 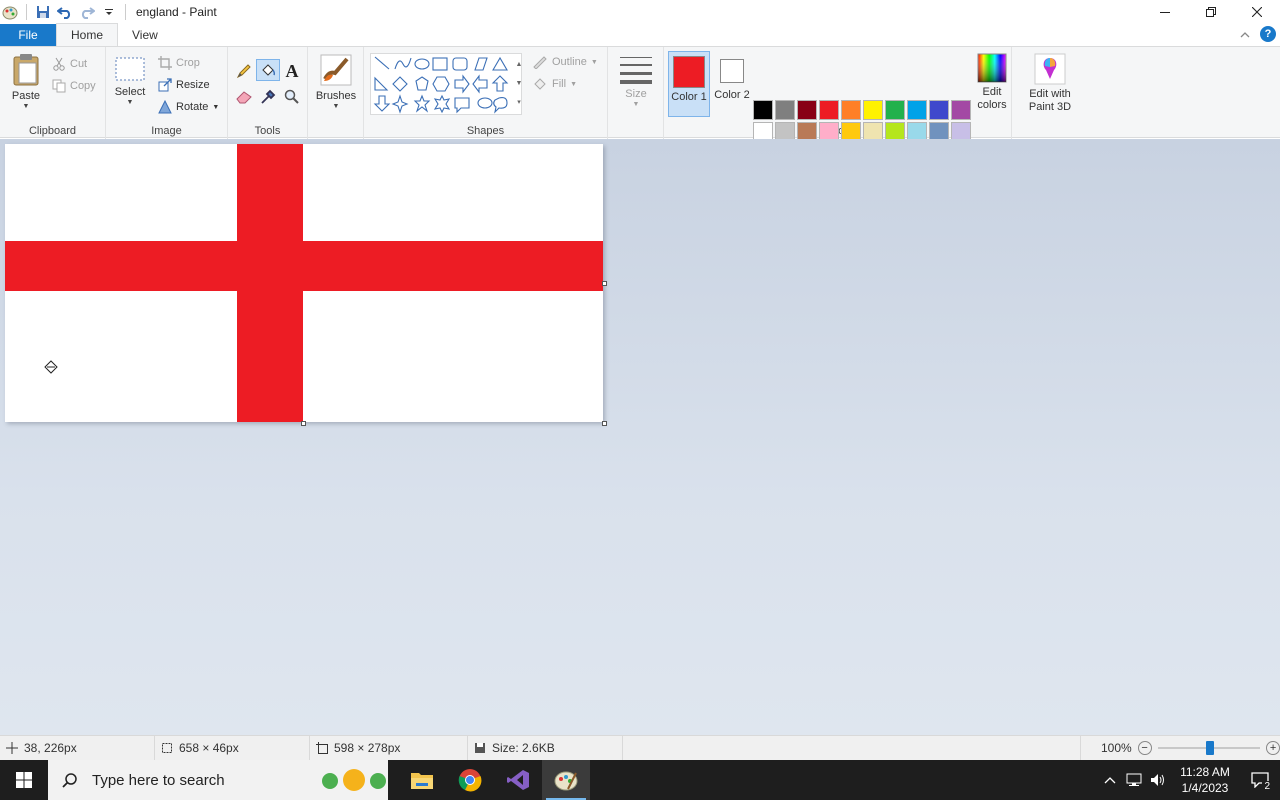 What do you see at coordinates (485, 131) in the screenshot?
I see `shapes-group-label: Shapes` at bounding box center [485, 131].